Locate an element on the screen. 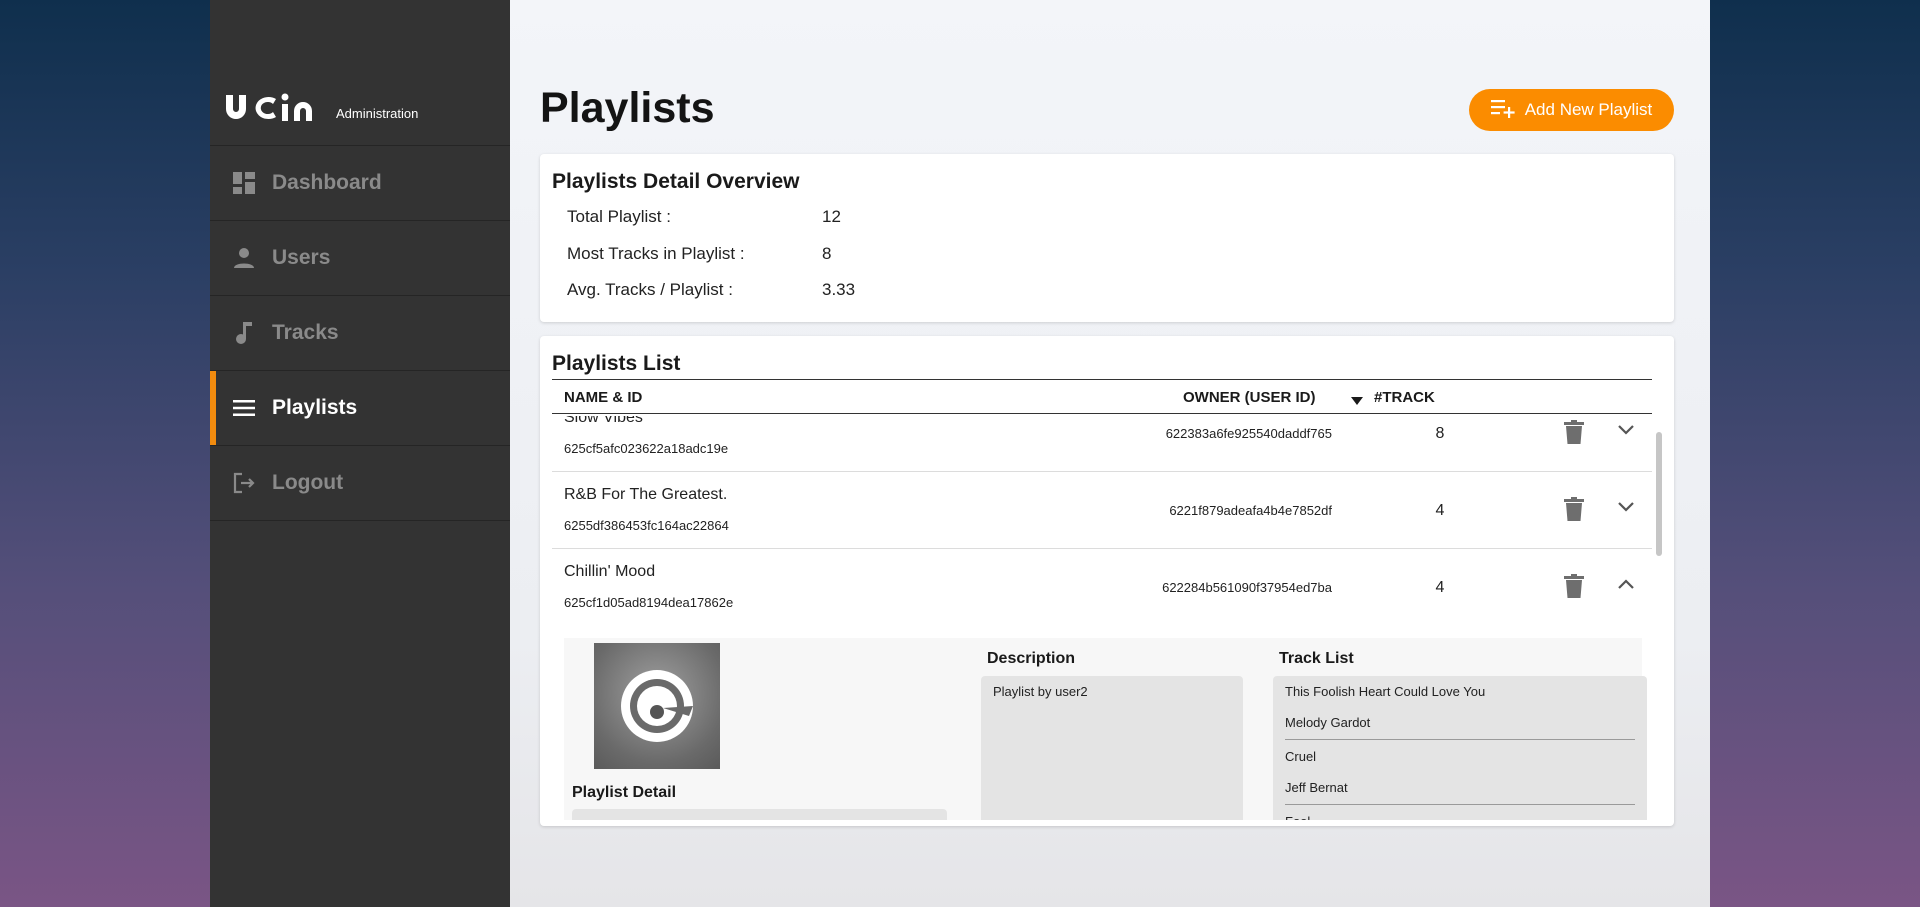  playlist-name: Chillin' Mood is located at coordinates (610, 571).